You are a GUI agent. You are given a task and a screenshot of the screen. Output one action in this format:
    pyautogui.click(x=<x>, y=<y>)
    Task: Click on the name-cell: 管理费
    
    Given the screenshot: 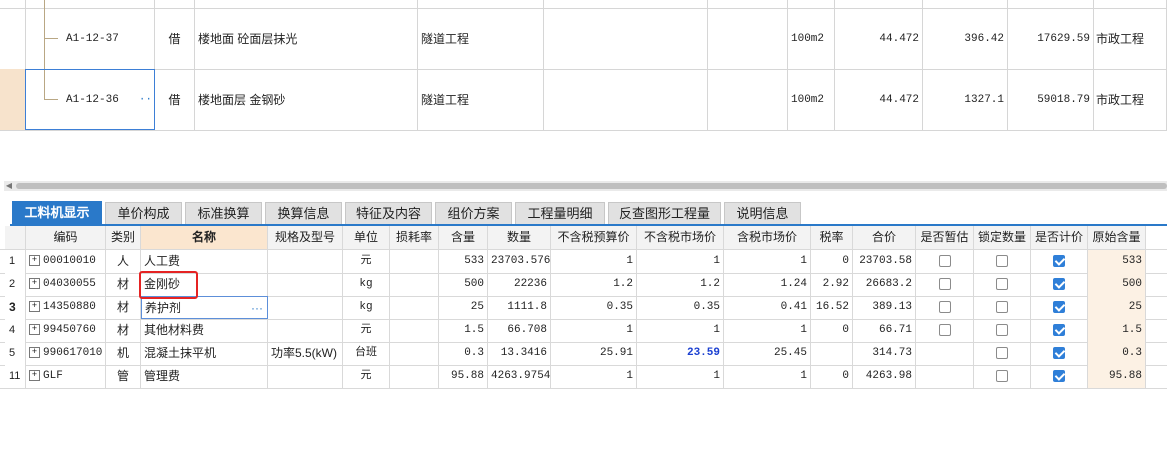 What is the action you would take?
    pyautogui.click(x=204, y=376)
    